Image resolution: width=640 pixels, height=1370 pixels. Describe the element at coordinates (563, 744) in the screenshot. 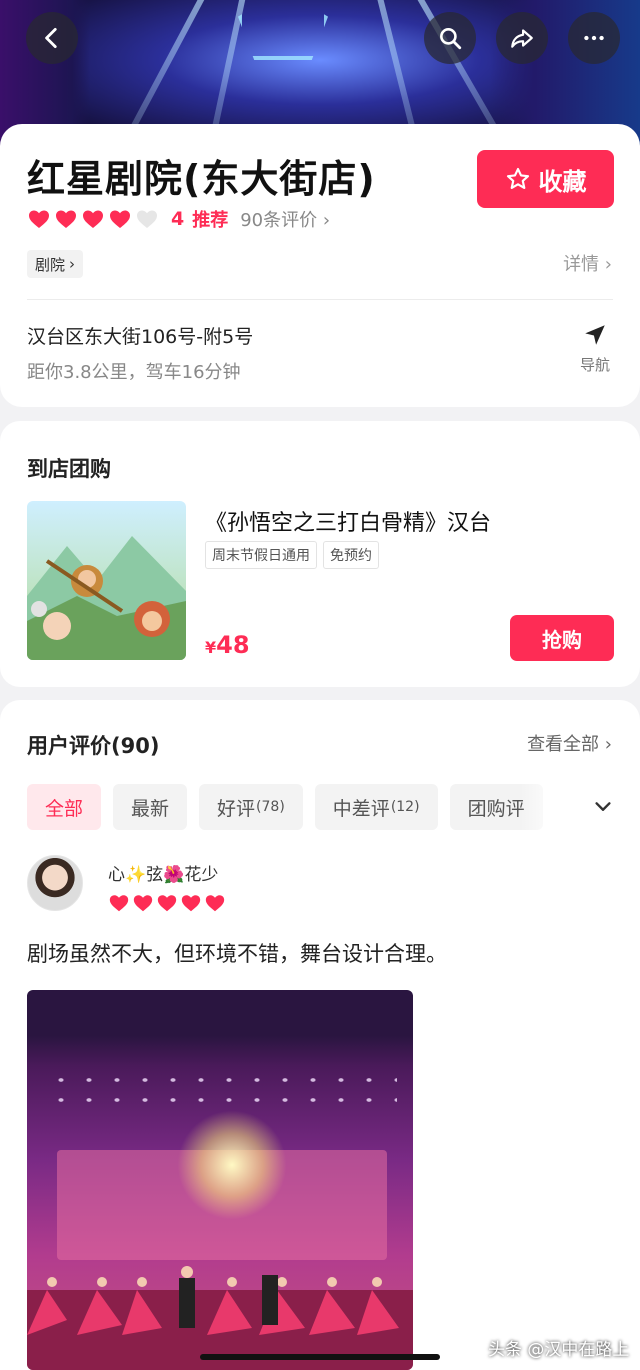

I see `view-all-label: 查看全部` at that location.